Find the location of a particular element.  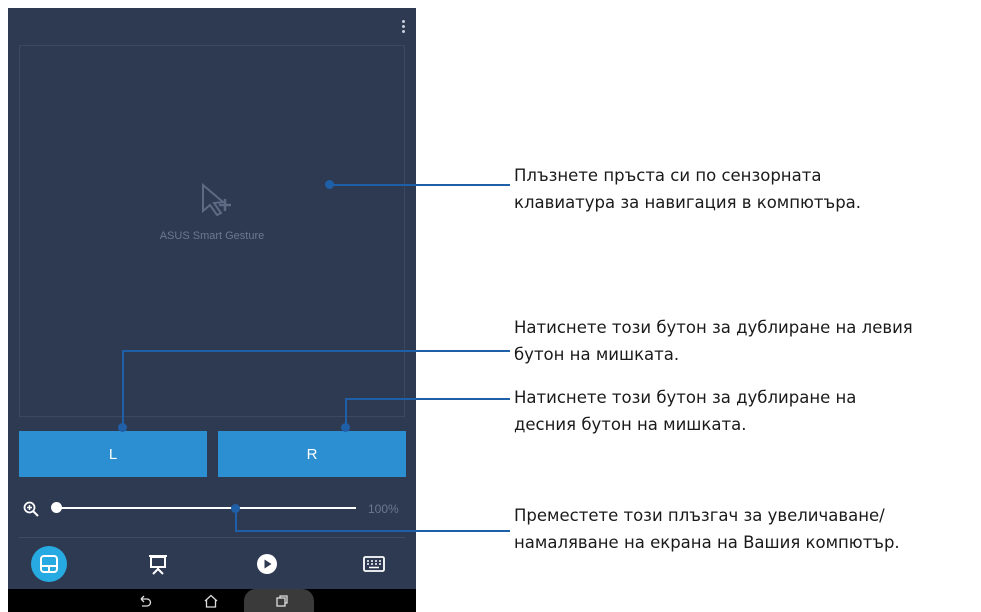

play-icon is located at coordinates (267, 564).